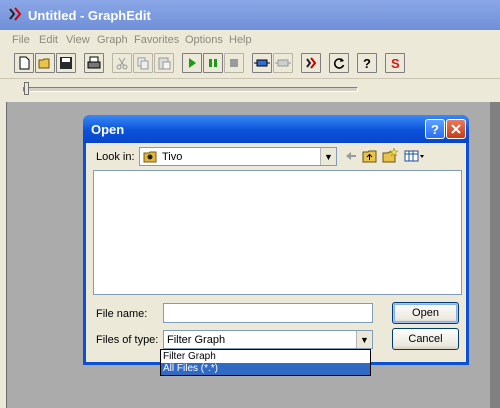  I want to click on toolbar: ? S, so click(250, 64).